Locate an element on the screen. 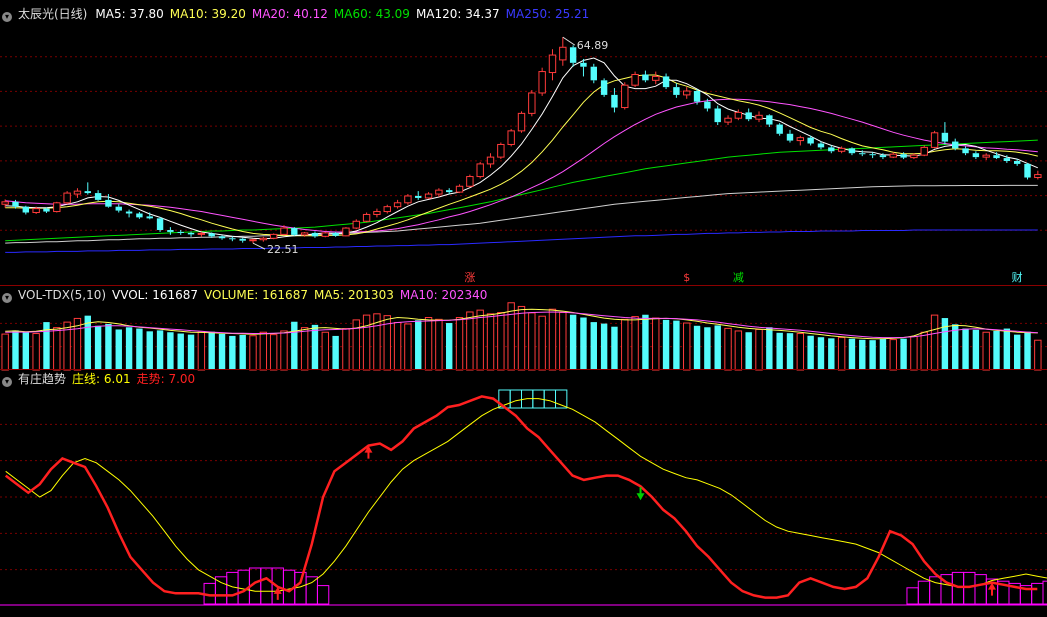 This screenshot has width=1047, height=617. indicator-legend-item-0: 庄线: 6.01 is located at coordinates (101, 379).